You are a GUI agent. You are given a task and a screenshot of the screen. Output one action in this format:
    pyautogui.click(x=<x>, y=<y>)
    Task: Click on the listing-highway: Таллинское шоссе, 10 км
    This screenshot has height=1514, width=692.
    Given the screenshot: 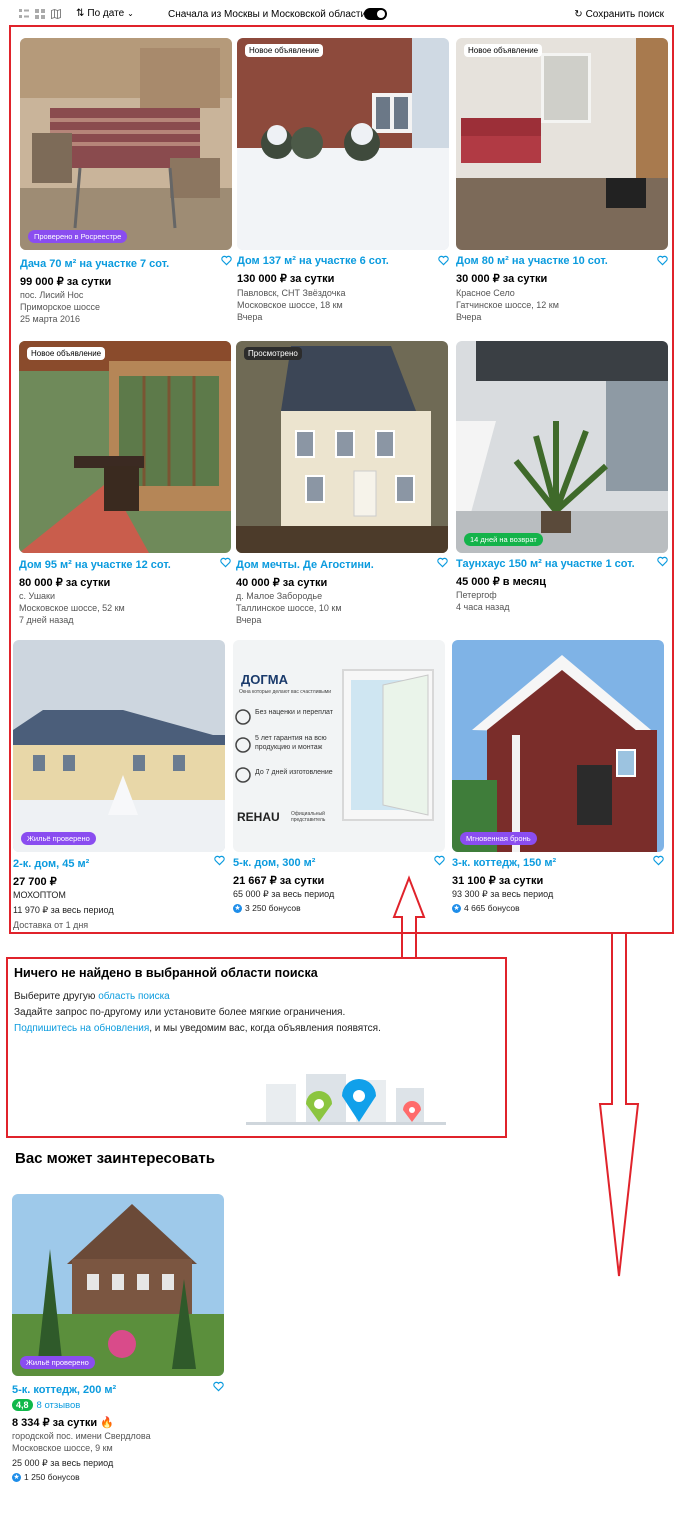 What is the action you would take?
    pyautogui.click(x=289, y=608)
    